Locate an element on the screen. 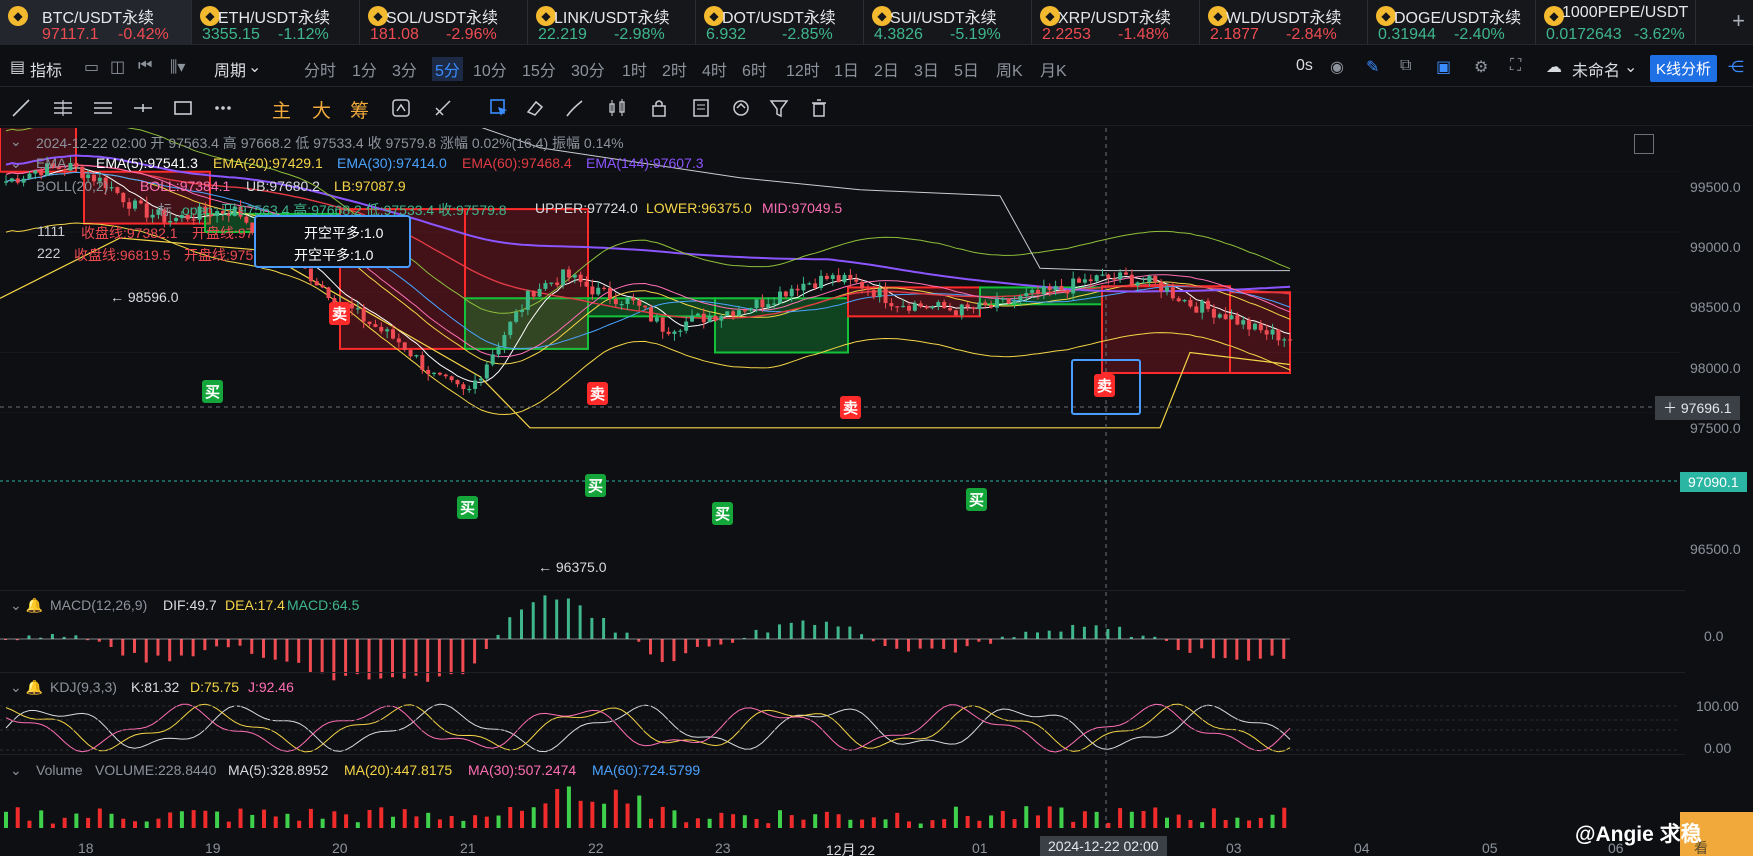 The width and height of the screenshot is (1753, 856). interval-option: 1分 is located at coordinates (364, 69).